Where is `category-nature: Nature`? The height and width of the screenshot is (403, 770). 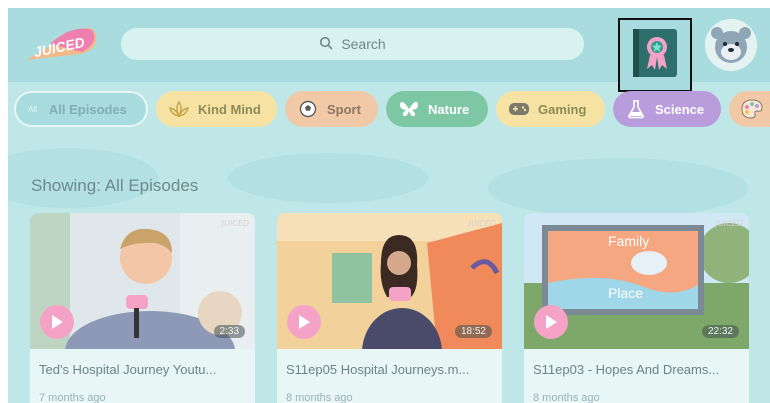
category-nature: Nature is located at coordinates (437, 109).